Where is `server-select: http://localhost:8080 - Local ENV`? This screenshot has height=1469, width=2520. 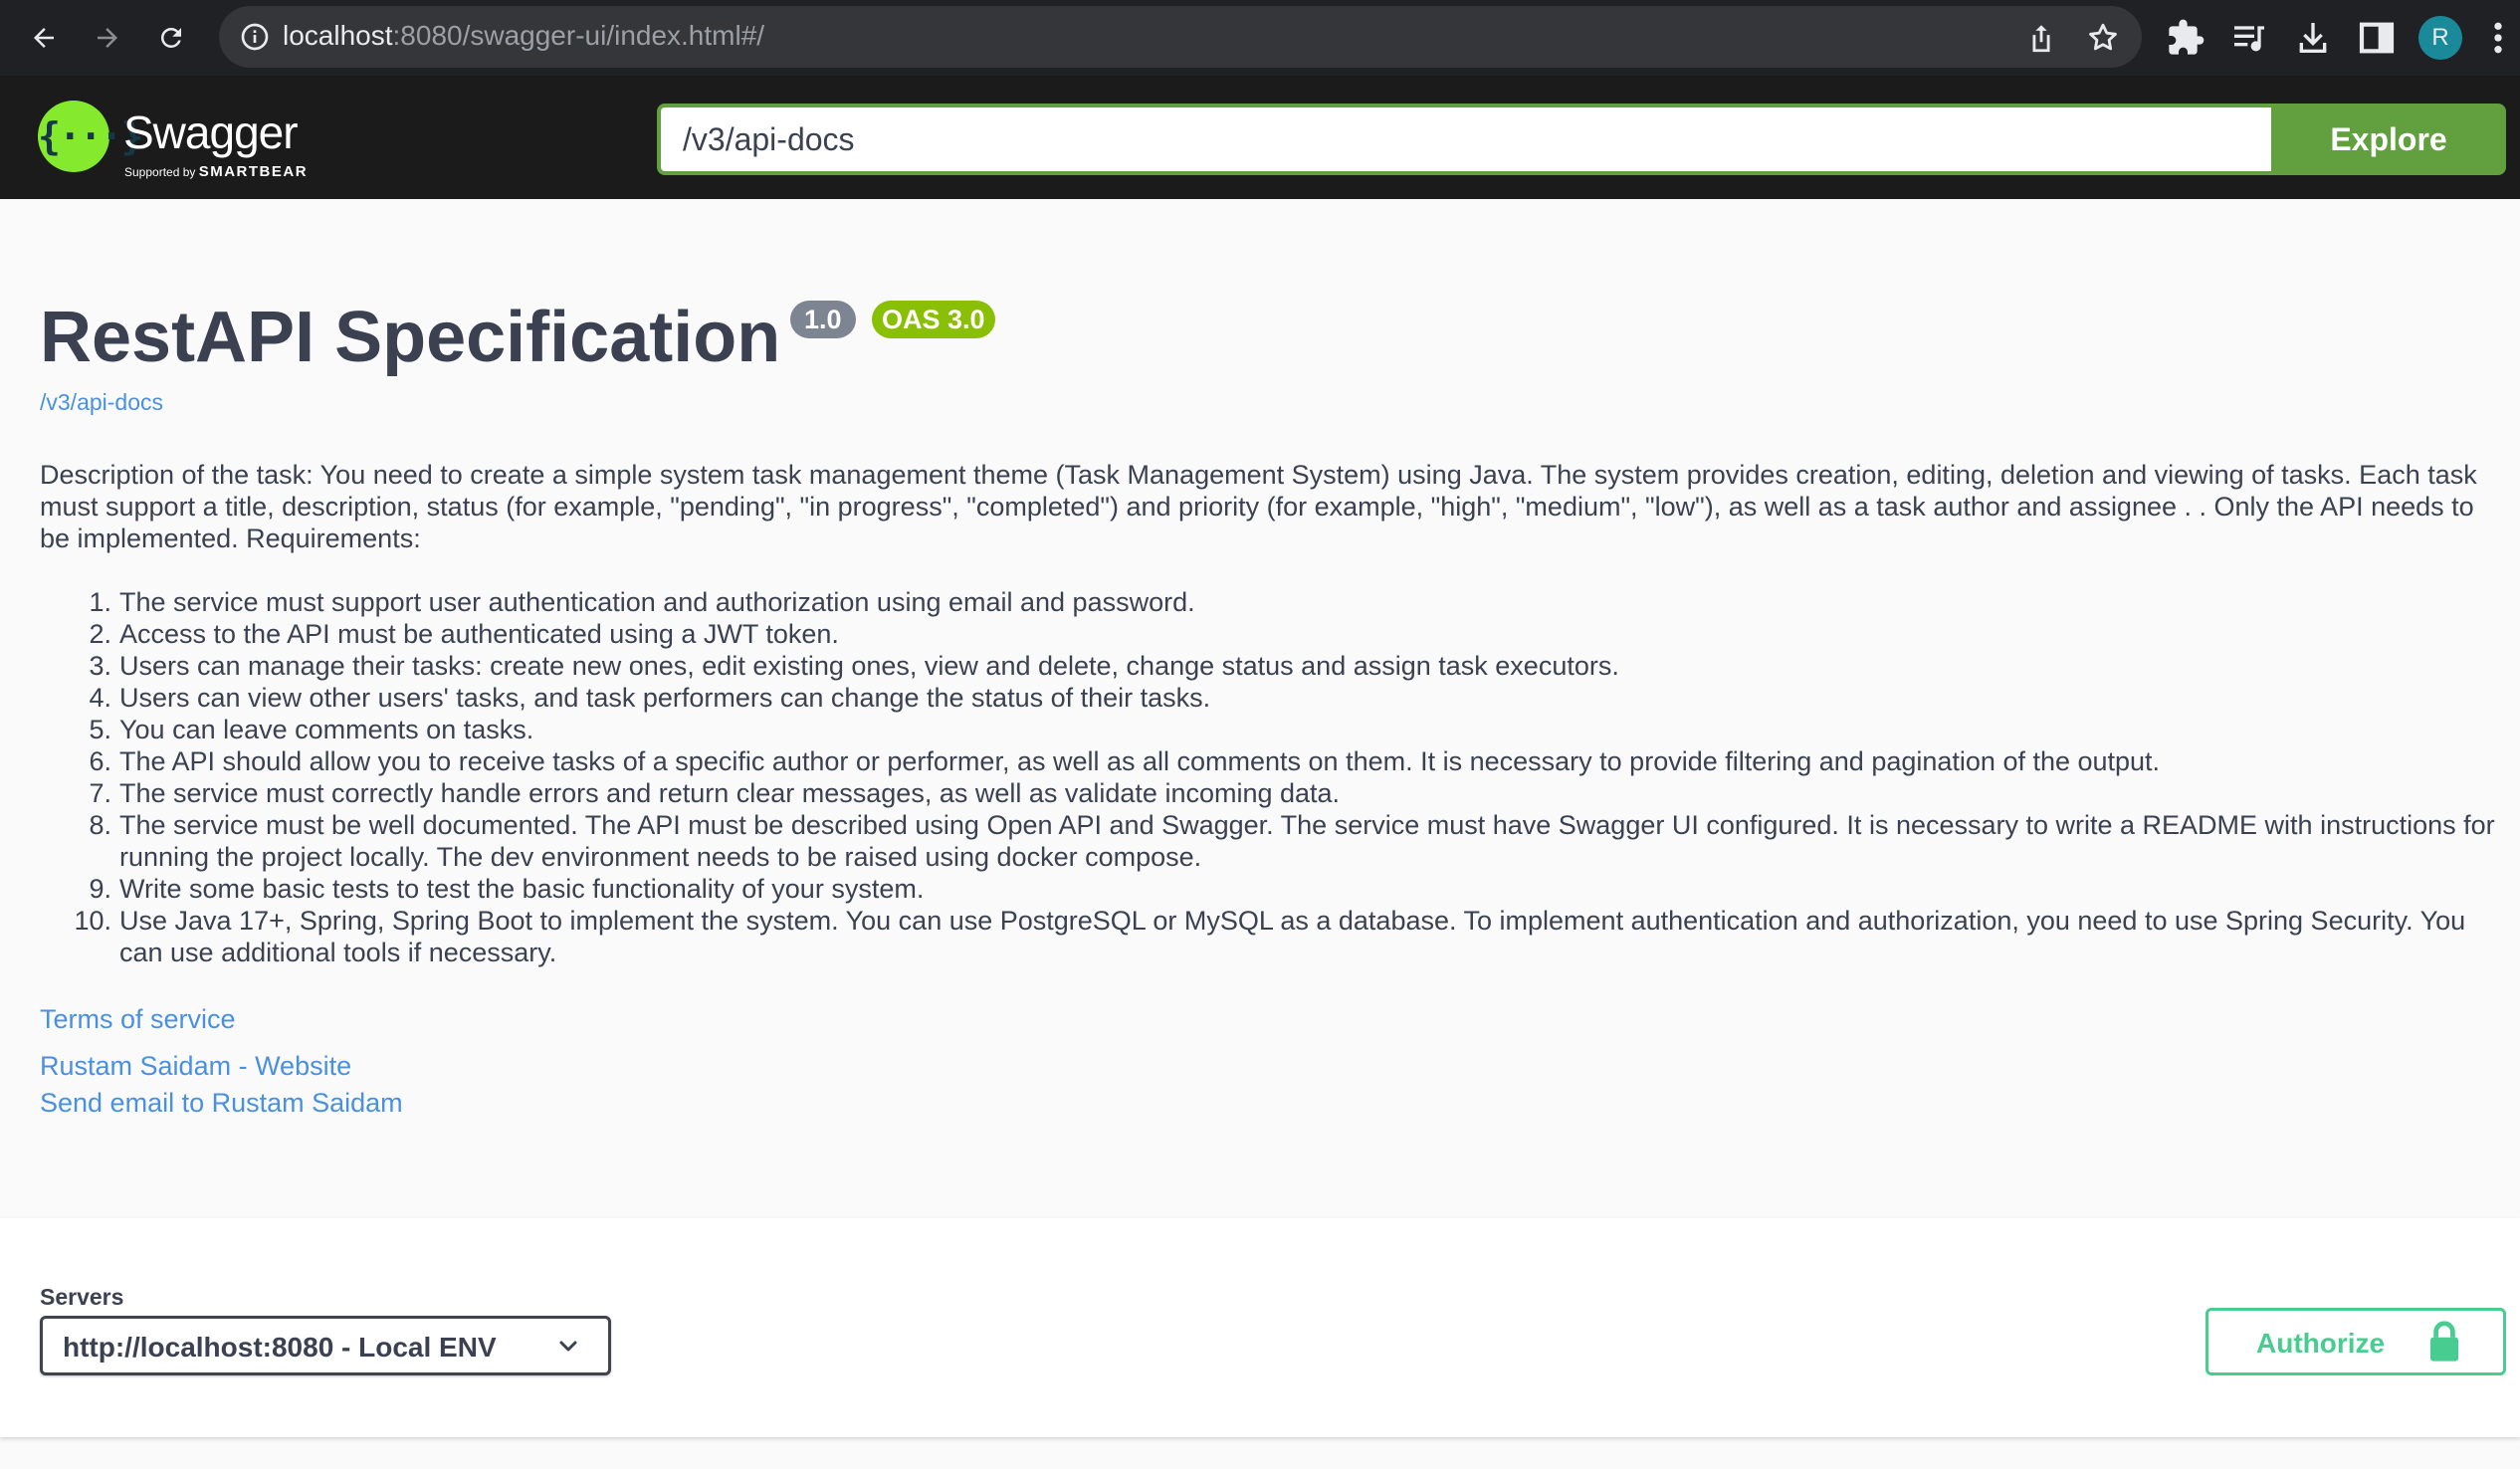 server-select: http://localhost:8080 - Local ENV is located at coordinates (325, 1345).